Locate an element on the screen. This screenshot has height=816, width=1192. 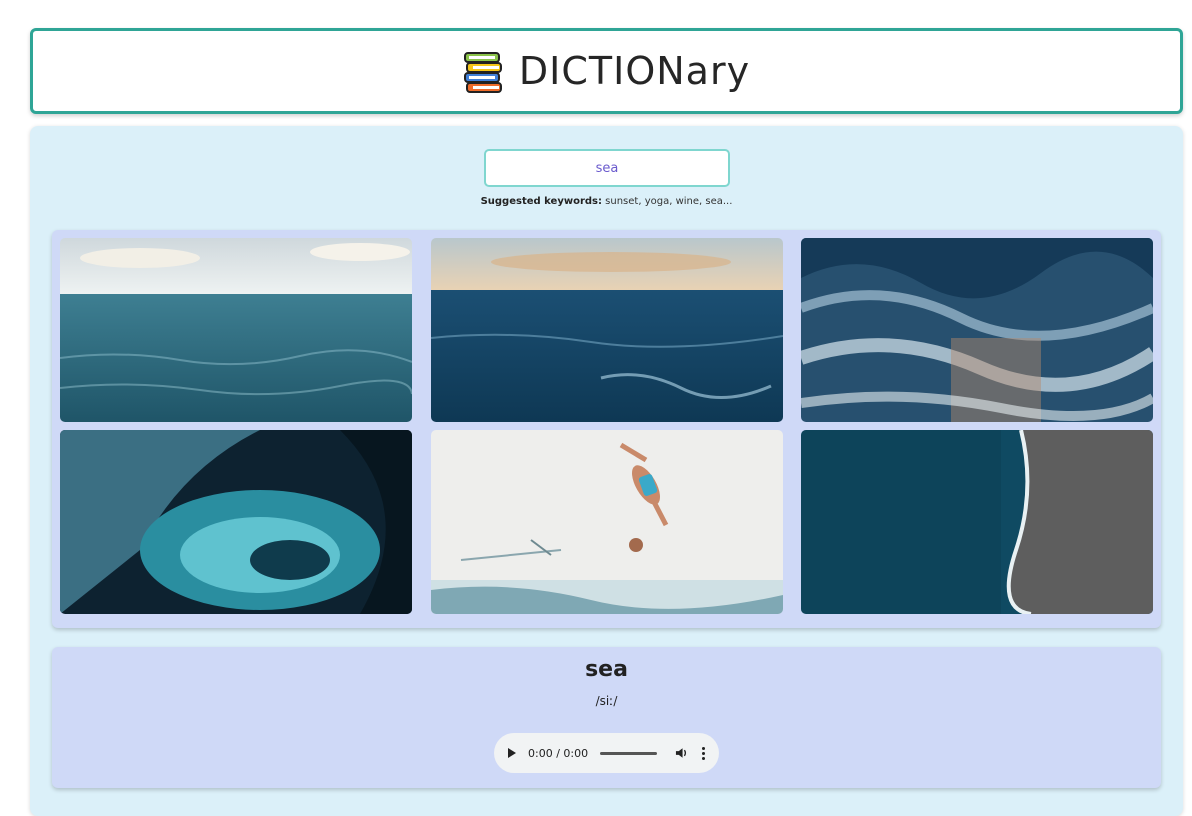
suggested-keywords-label: Suggested keywords: is located at coordinates (541, 201).